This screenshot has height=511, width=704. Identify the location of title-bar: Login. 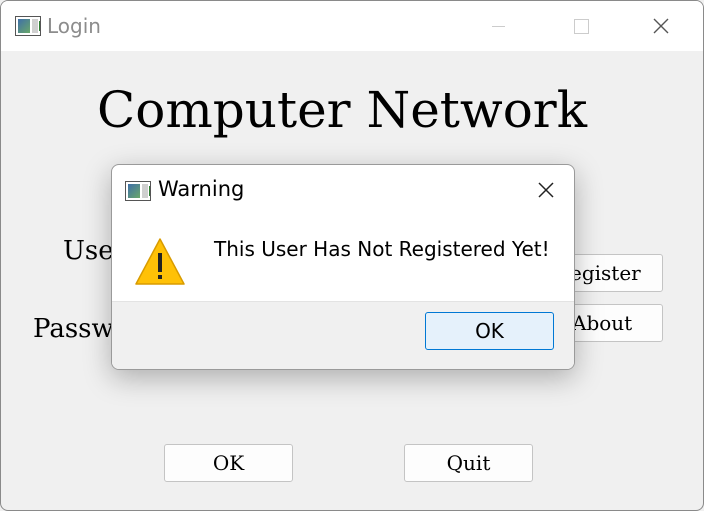
(352, 26).